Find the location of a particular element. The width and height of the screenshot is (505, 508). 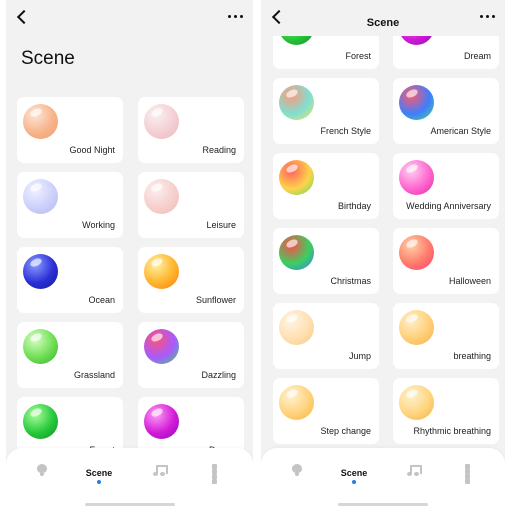

scene-label: Birthday is located at coordinates (354, 206).